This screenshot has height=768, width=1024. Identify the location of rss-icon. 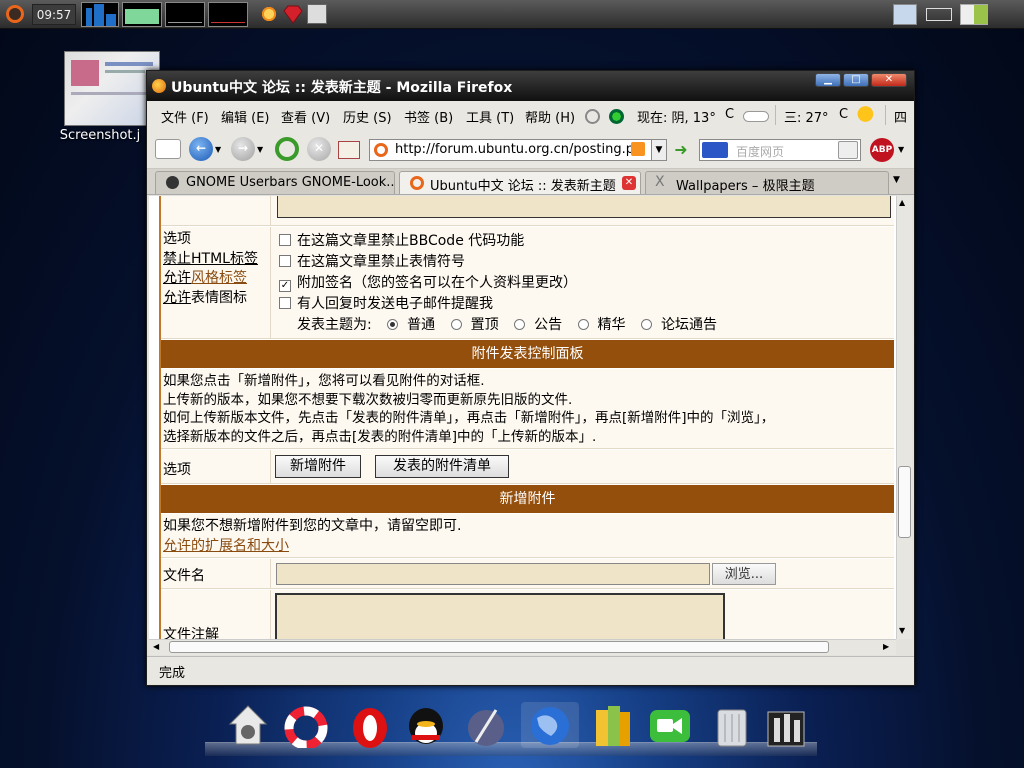
(638, 149).